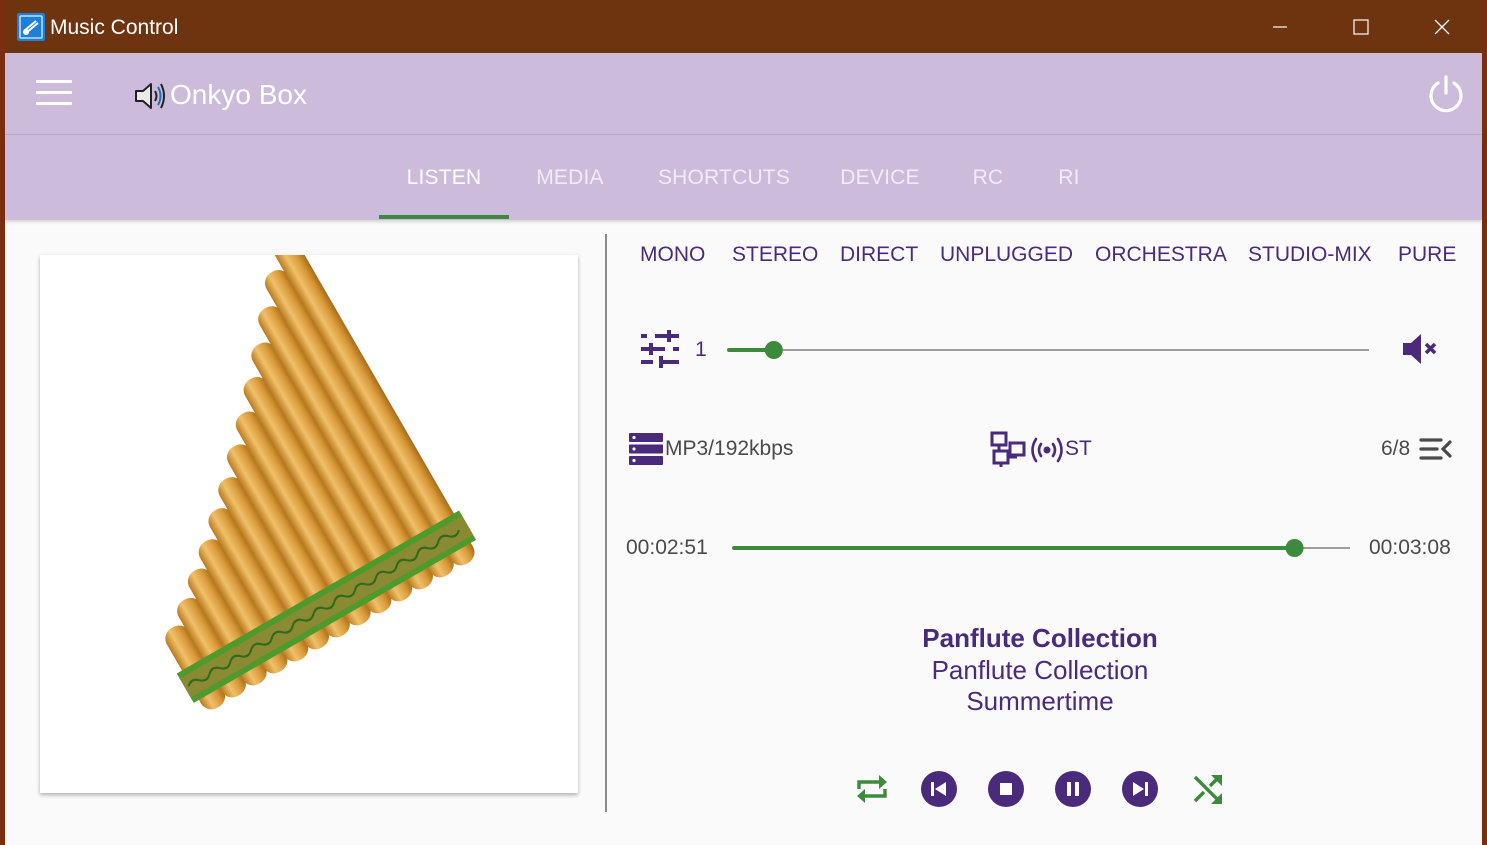 This screenshot has width=1487, height=845. I want to click on menu-button, so click(54, 94).